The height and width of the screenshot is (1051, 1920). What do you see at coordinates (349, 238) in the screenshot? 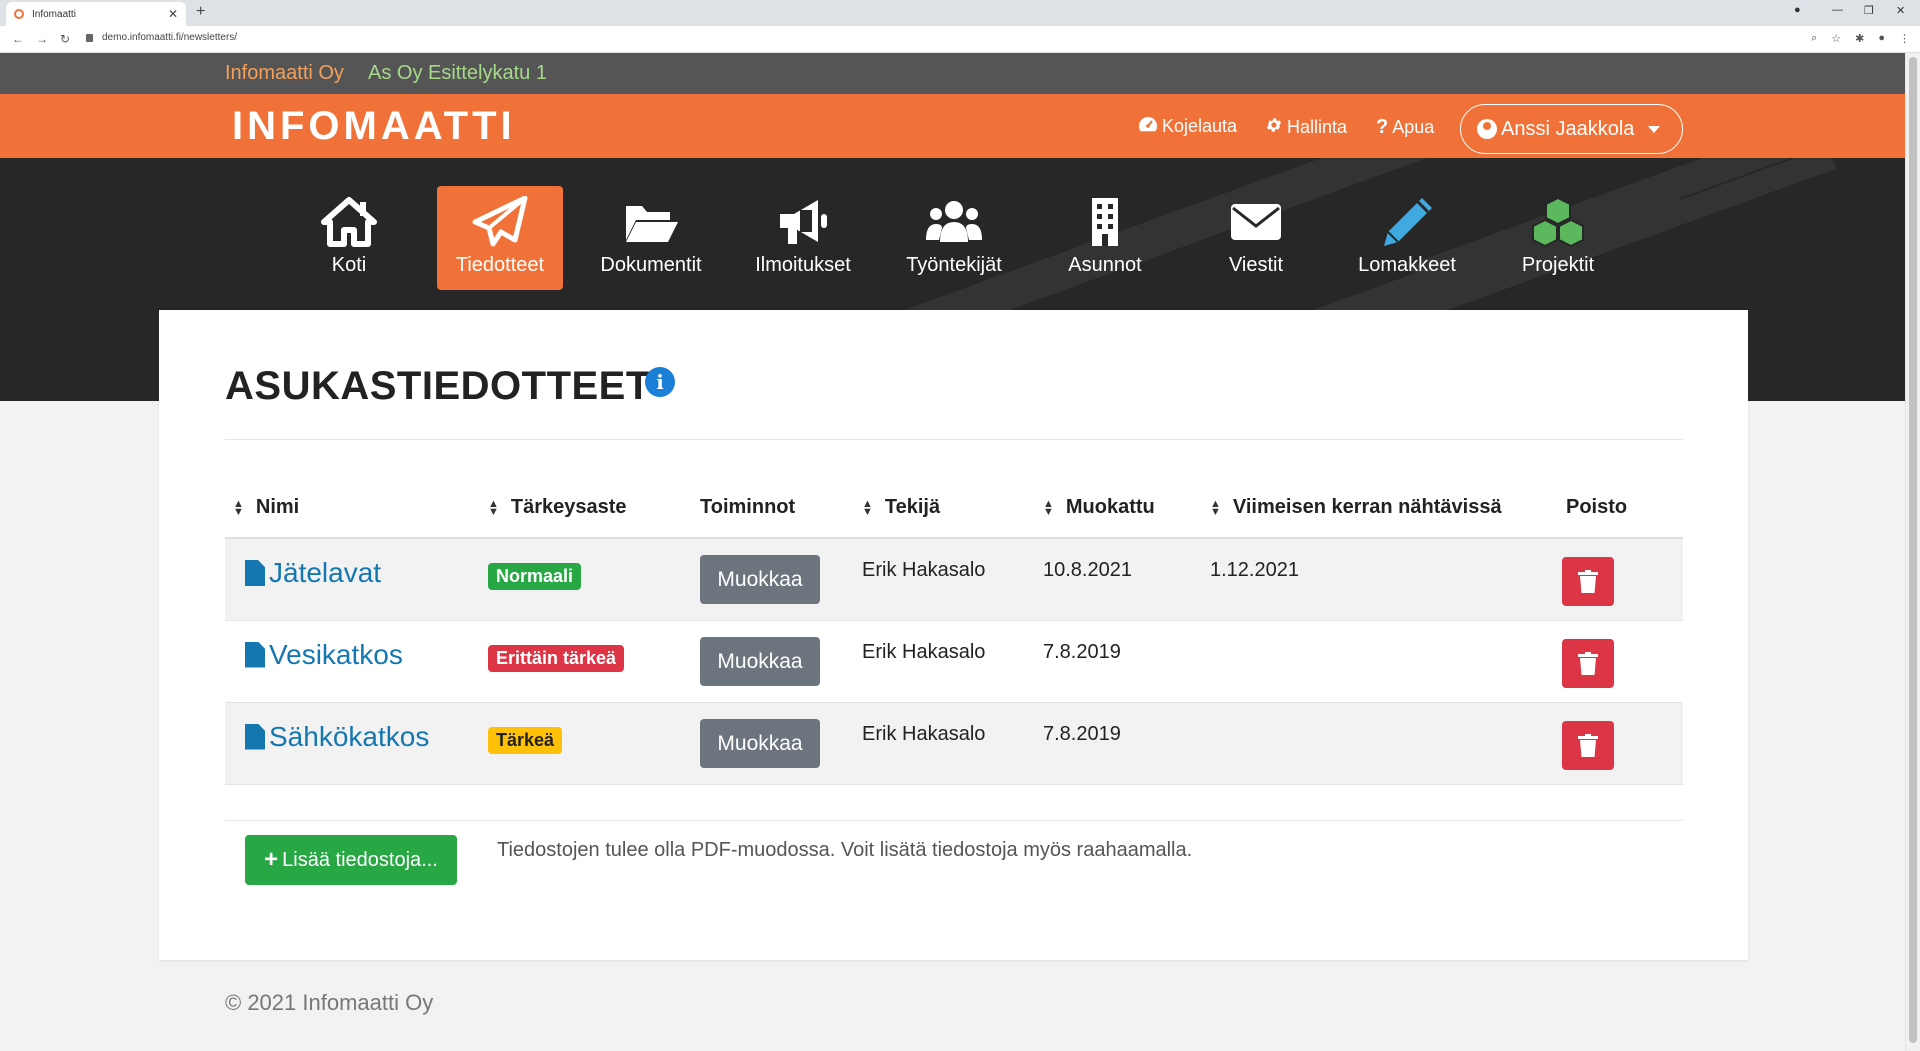
I see `nav-item-home: Koti` at bounding box center [349, 238].